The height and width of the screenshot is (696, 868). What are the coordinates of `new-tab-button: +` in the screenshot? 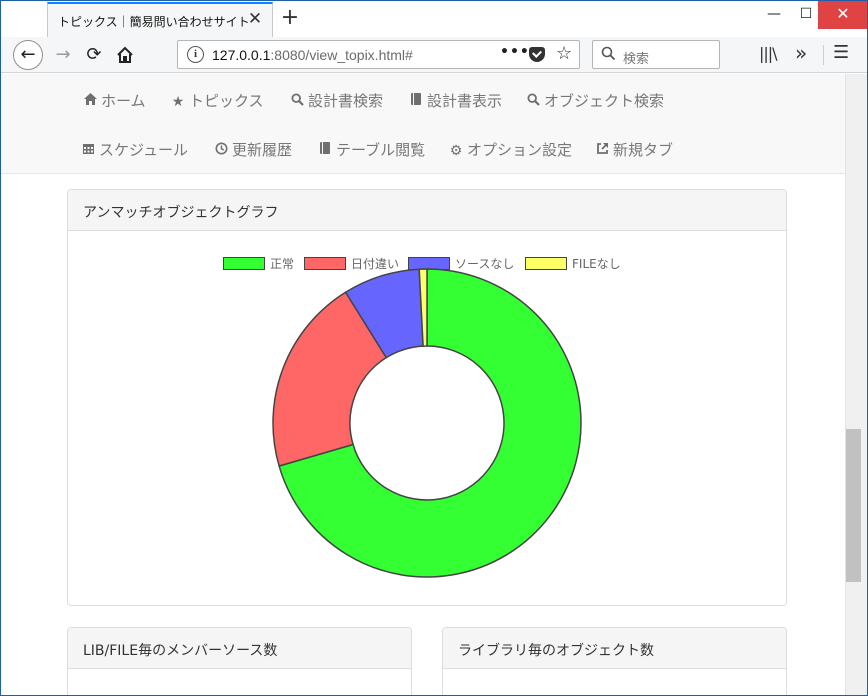 It's located at (290, 18).